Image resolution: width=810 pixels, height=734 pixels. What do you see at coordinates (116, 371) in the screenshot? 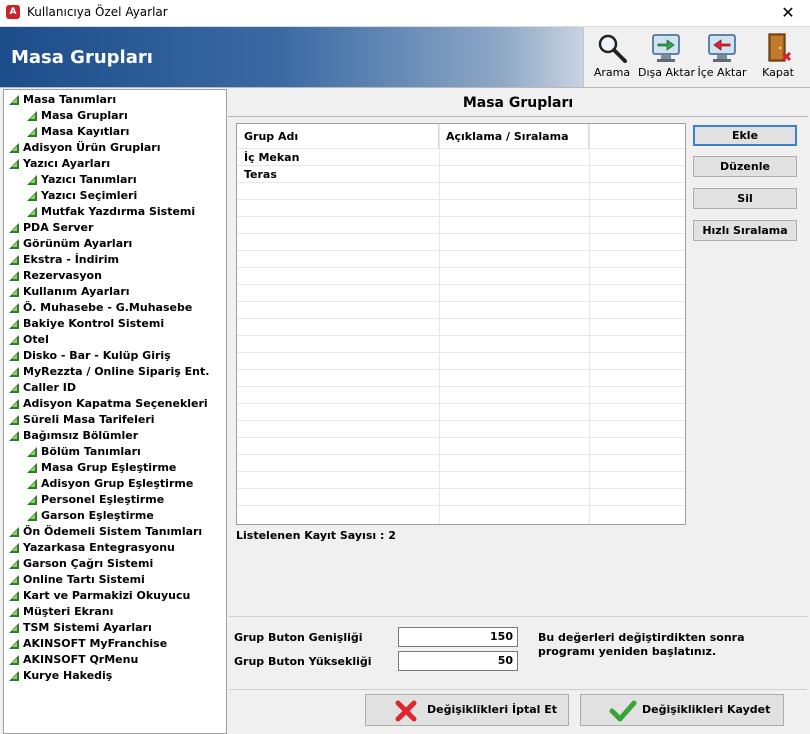
I see `tree-item-label: MyRezzta / Online Sipariş Ent.` at bounding box center [116, 371].